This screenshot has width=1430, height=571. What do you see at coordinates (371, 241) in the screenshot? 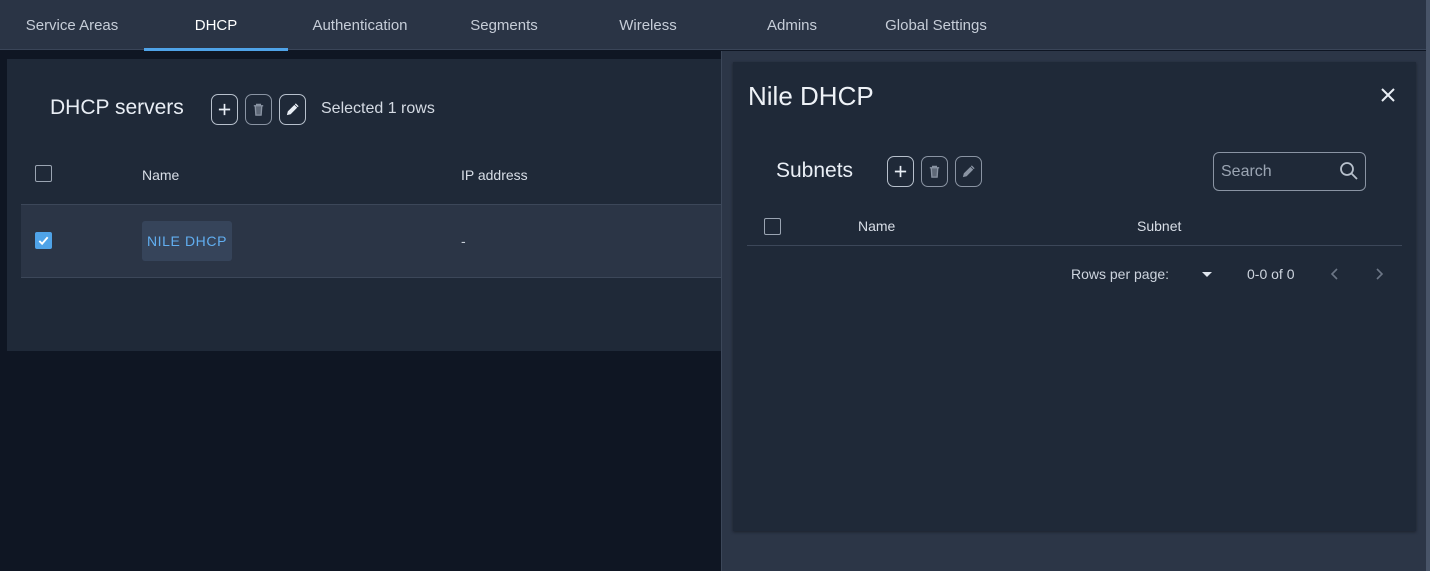
I see `table-row` at bounding box center [371, 241].